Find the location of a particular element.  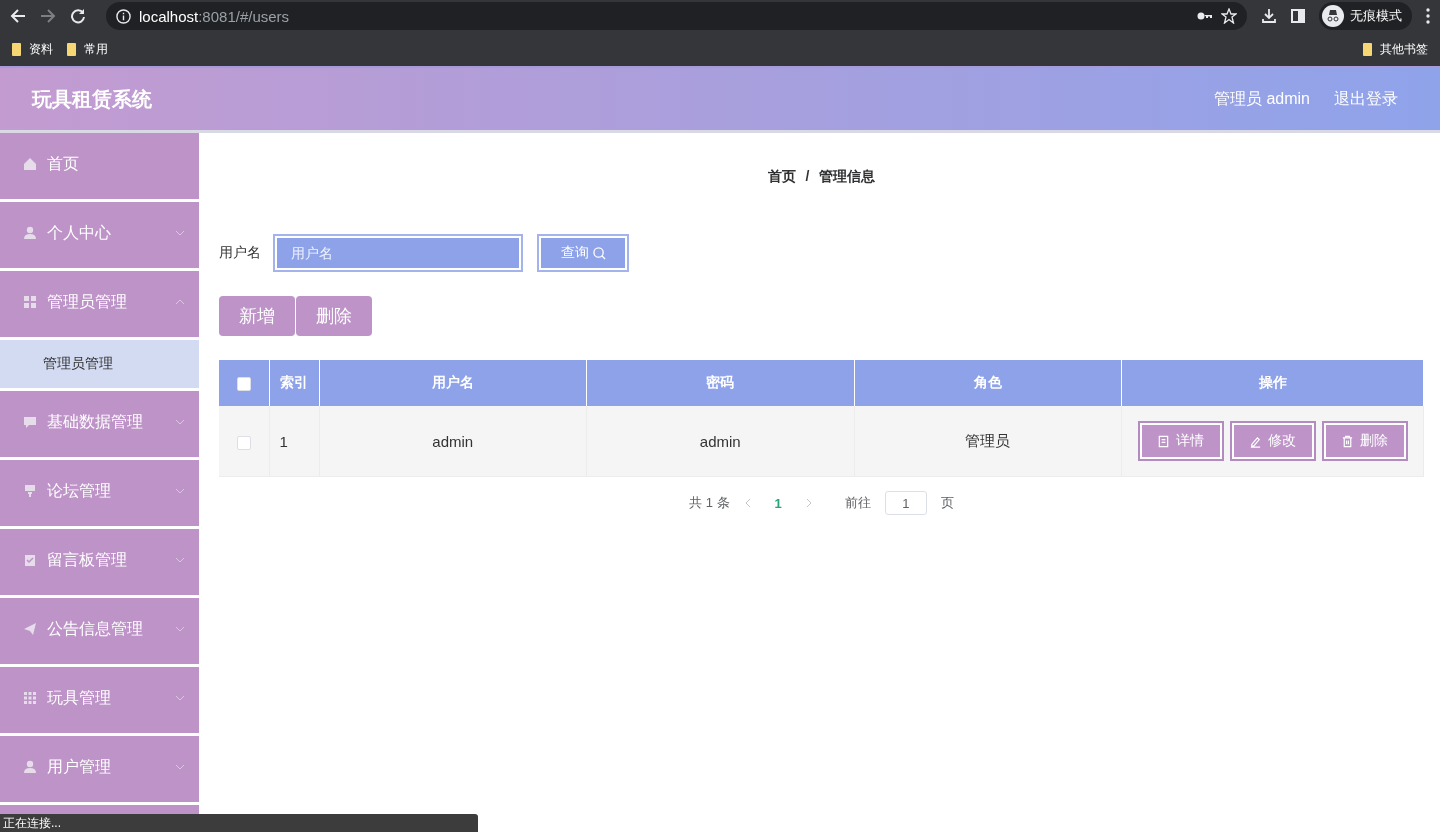

more-menu-icon is located at coordinates (1428, 16).